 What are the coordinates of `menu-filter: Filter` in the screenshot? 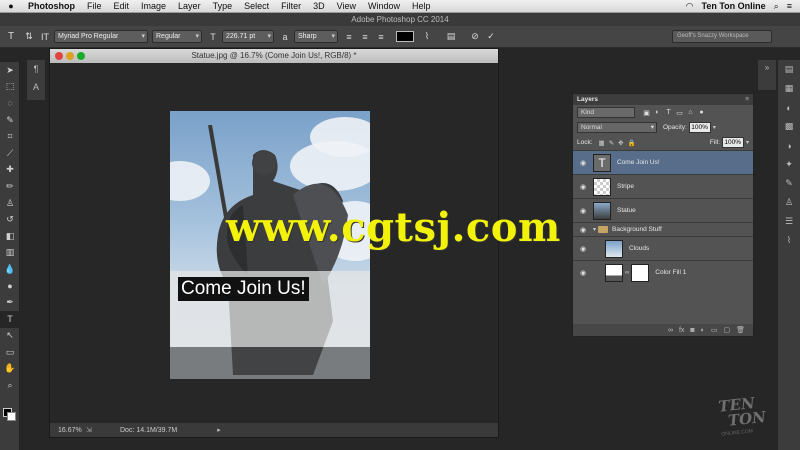 It's located at (291, 6).